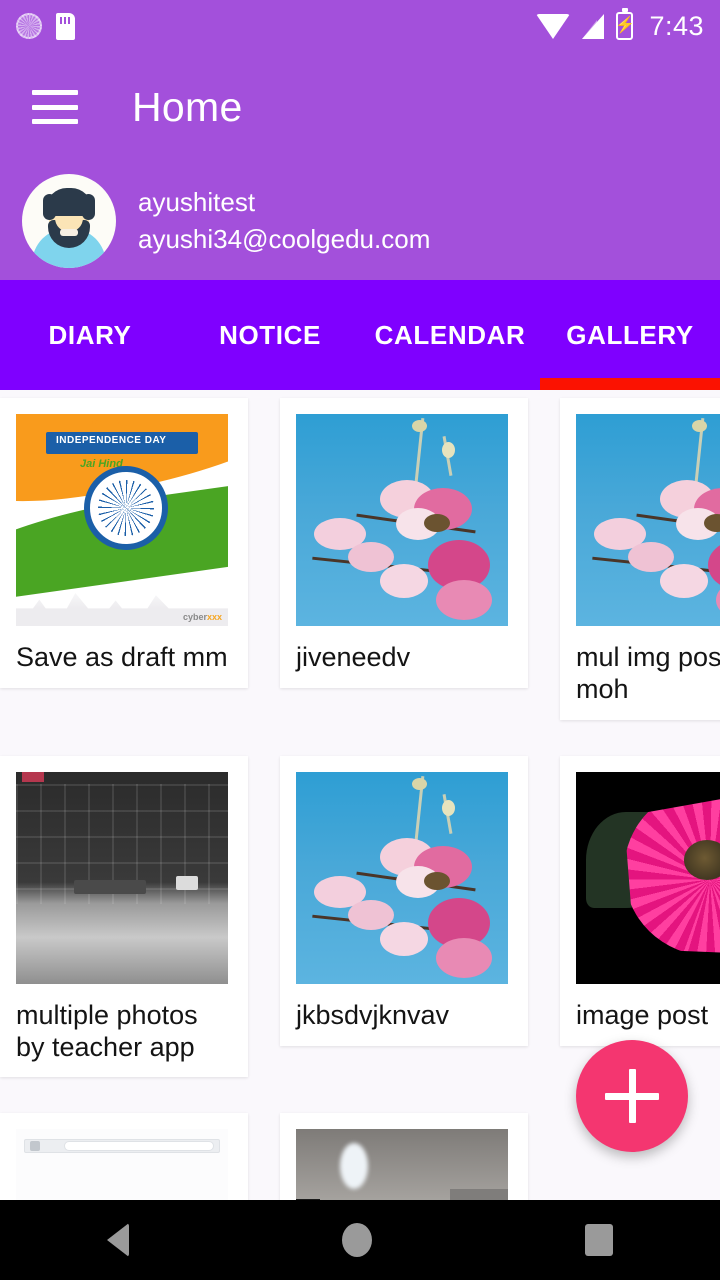 This screenshot has height=1280, width=720. I want to click on battery-charging-icon: ⚡, so click(625, 24).